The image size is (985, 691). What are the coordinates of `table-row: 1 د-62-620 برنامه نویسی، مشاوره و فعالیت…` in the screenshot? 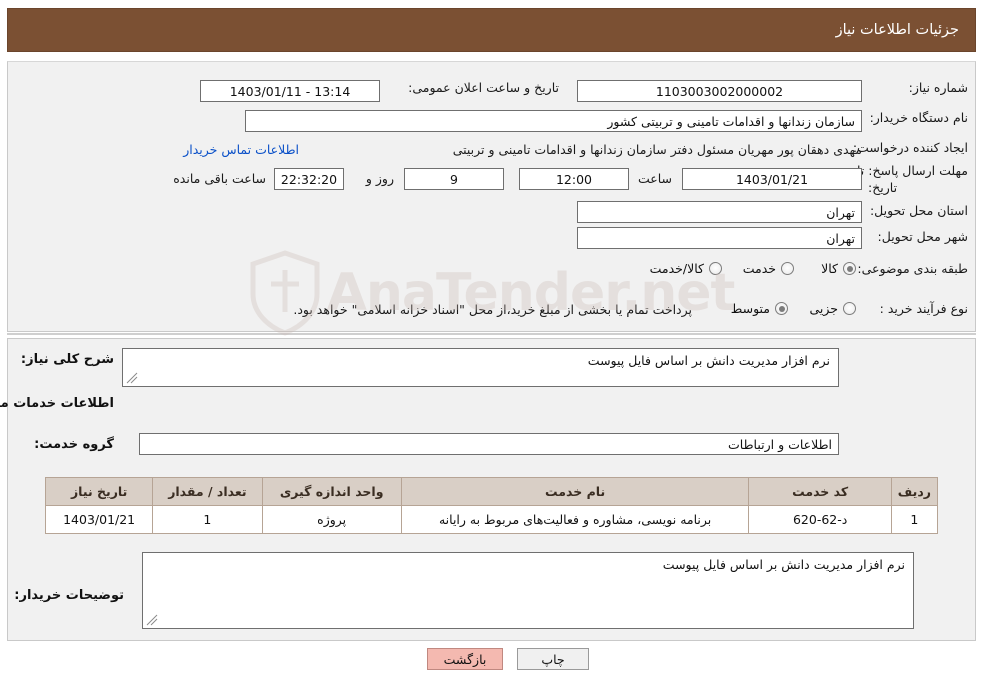 It's located at (492, 519).